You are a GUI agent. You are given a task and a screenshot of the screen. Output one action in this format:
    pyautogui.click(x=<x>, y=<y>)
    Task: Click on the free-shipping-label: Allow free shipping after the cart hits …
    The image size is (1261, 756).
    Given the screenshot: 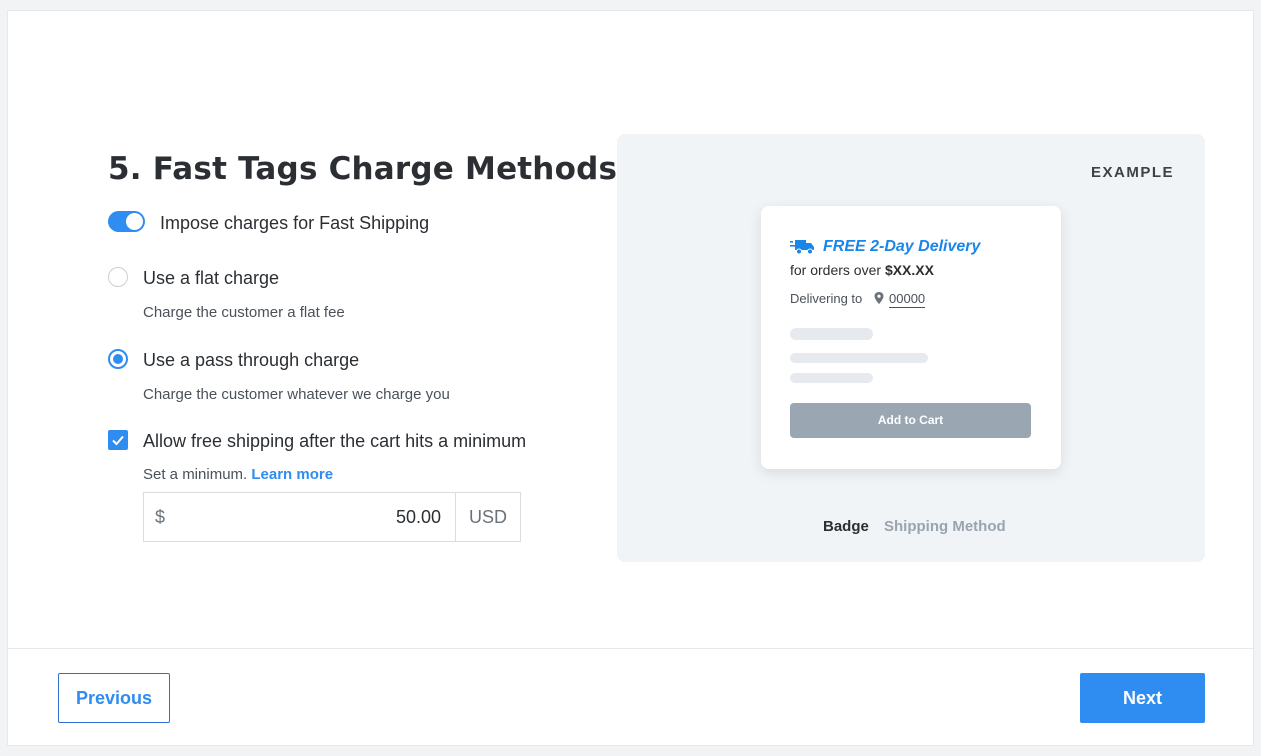 What is the action you would take?
    pyautogui.click(x=334, y=441)
    